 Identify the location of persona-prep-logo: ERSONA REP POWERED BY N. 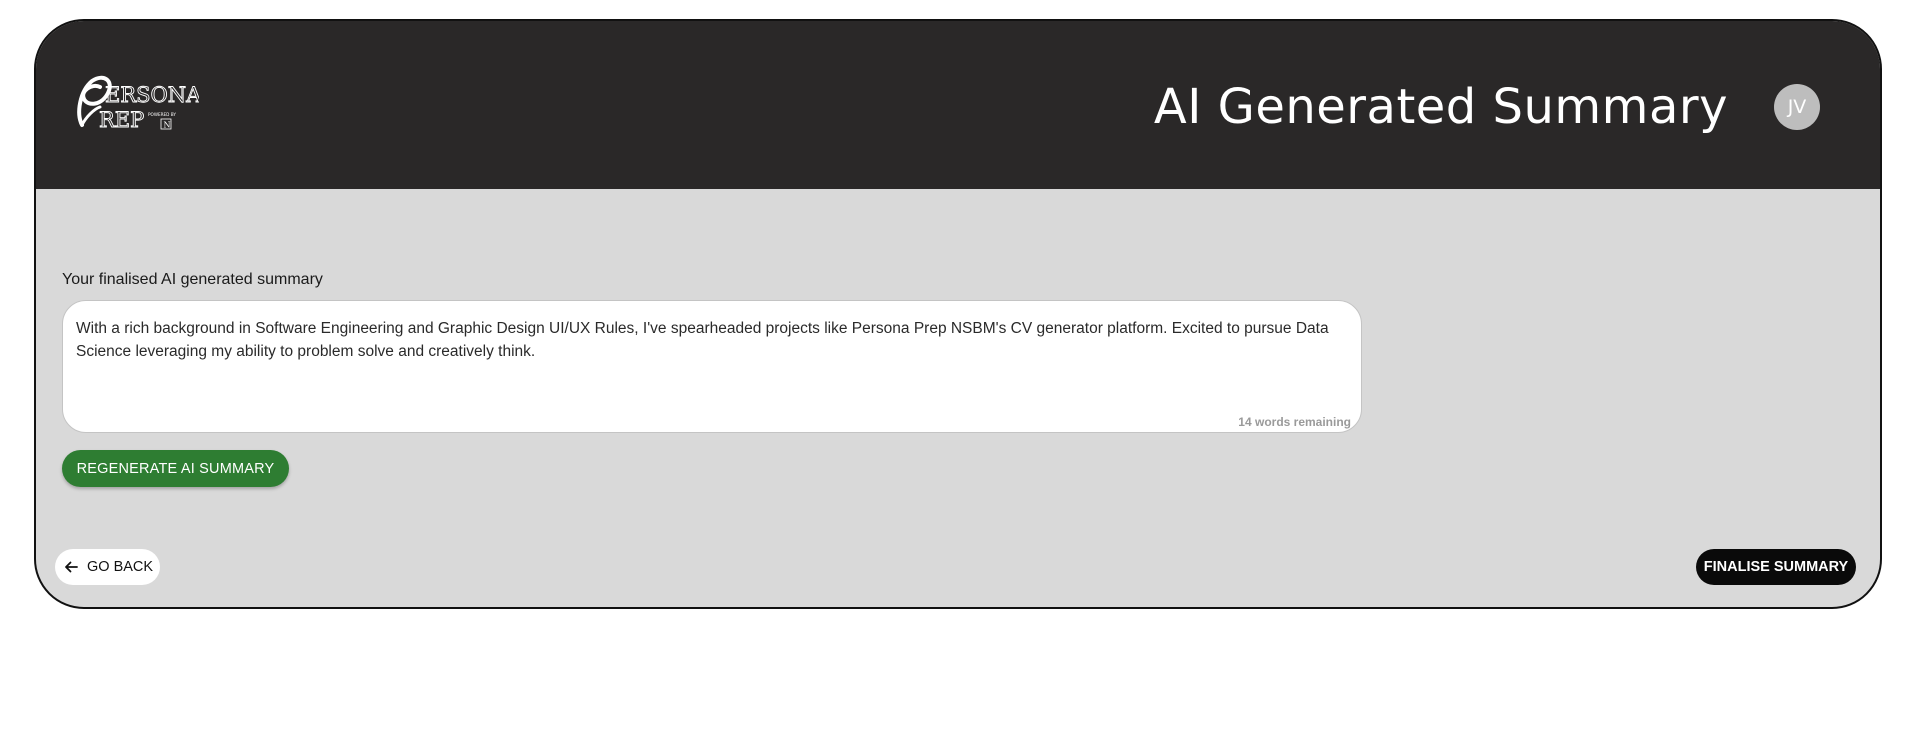
(138, 103).